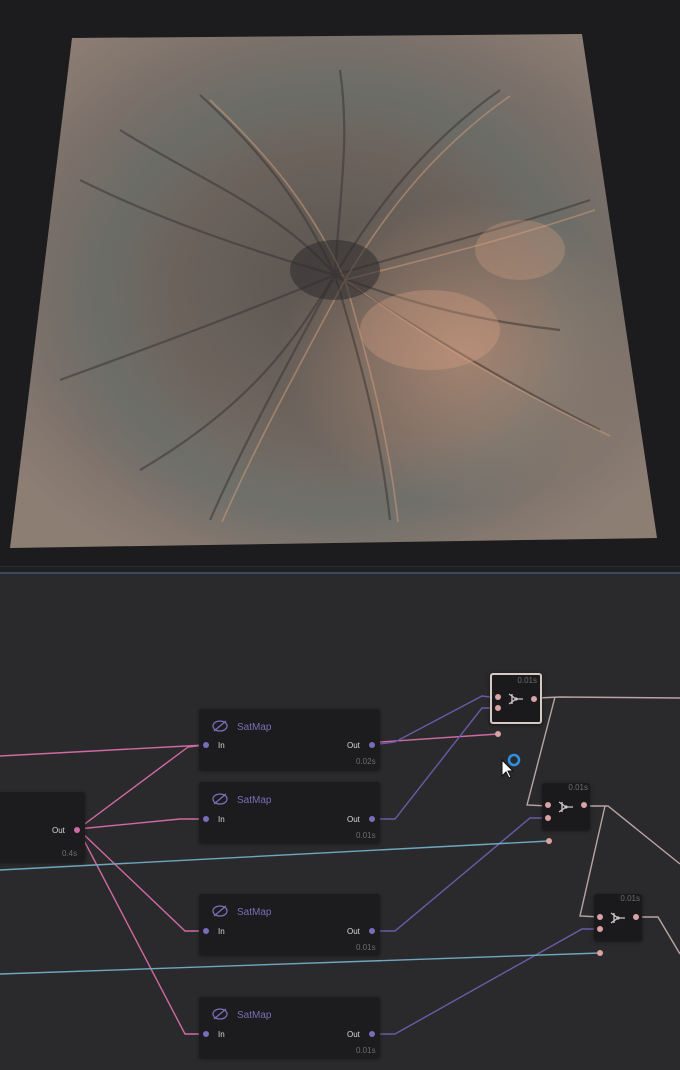 This screenshot has height=1070, width=680. Describe the element at coordinates (633, 835) in the screenshot. I see `wire-combine2-out` at that location.